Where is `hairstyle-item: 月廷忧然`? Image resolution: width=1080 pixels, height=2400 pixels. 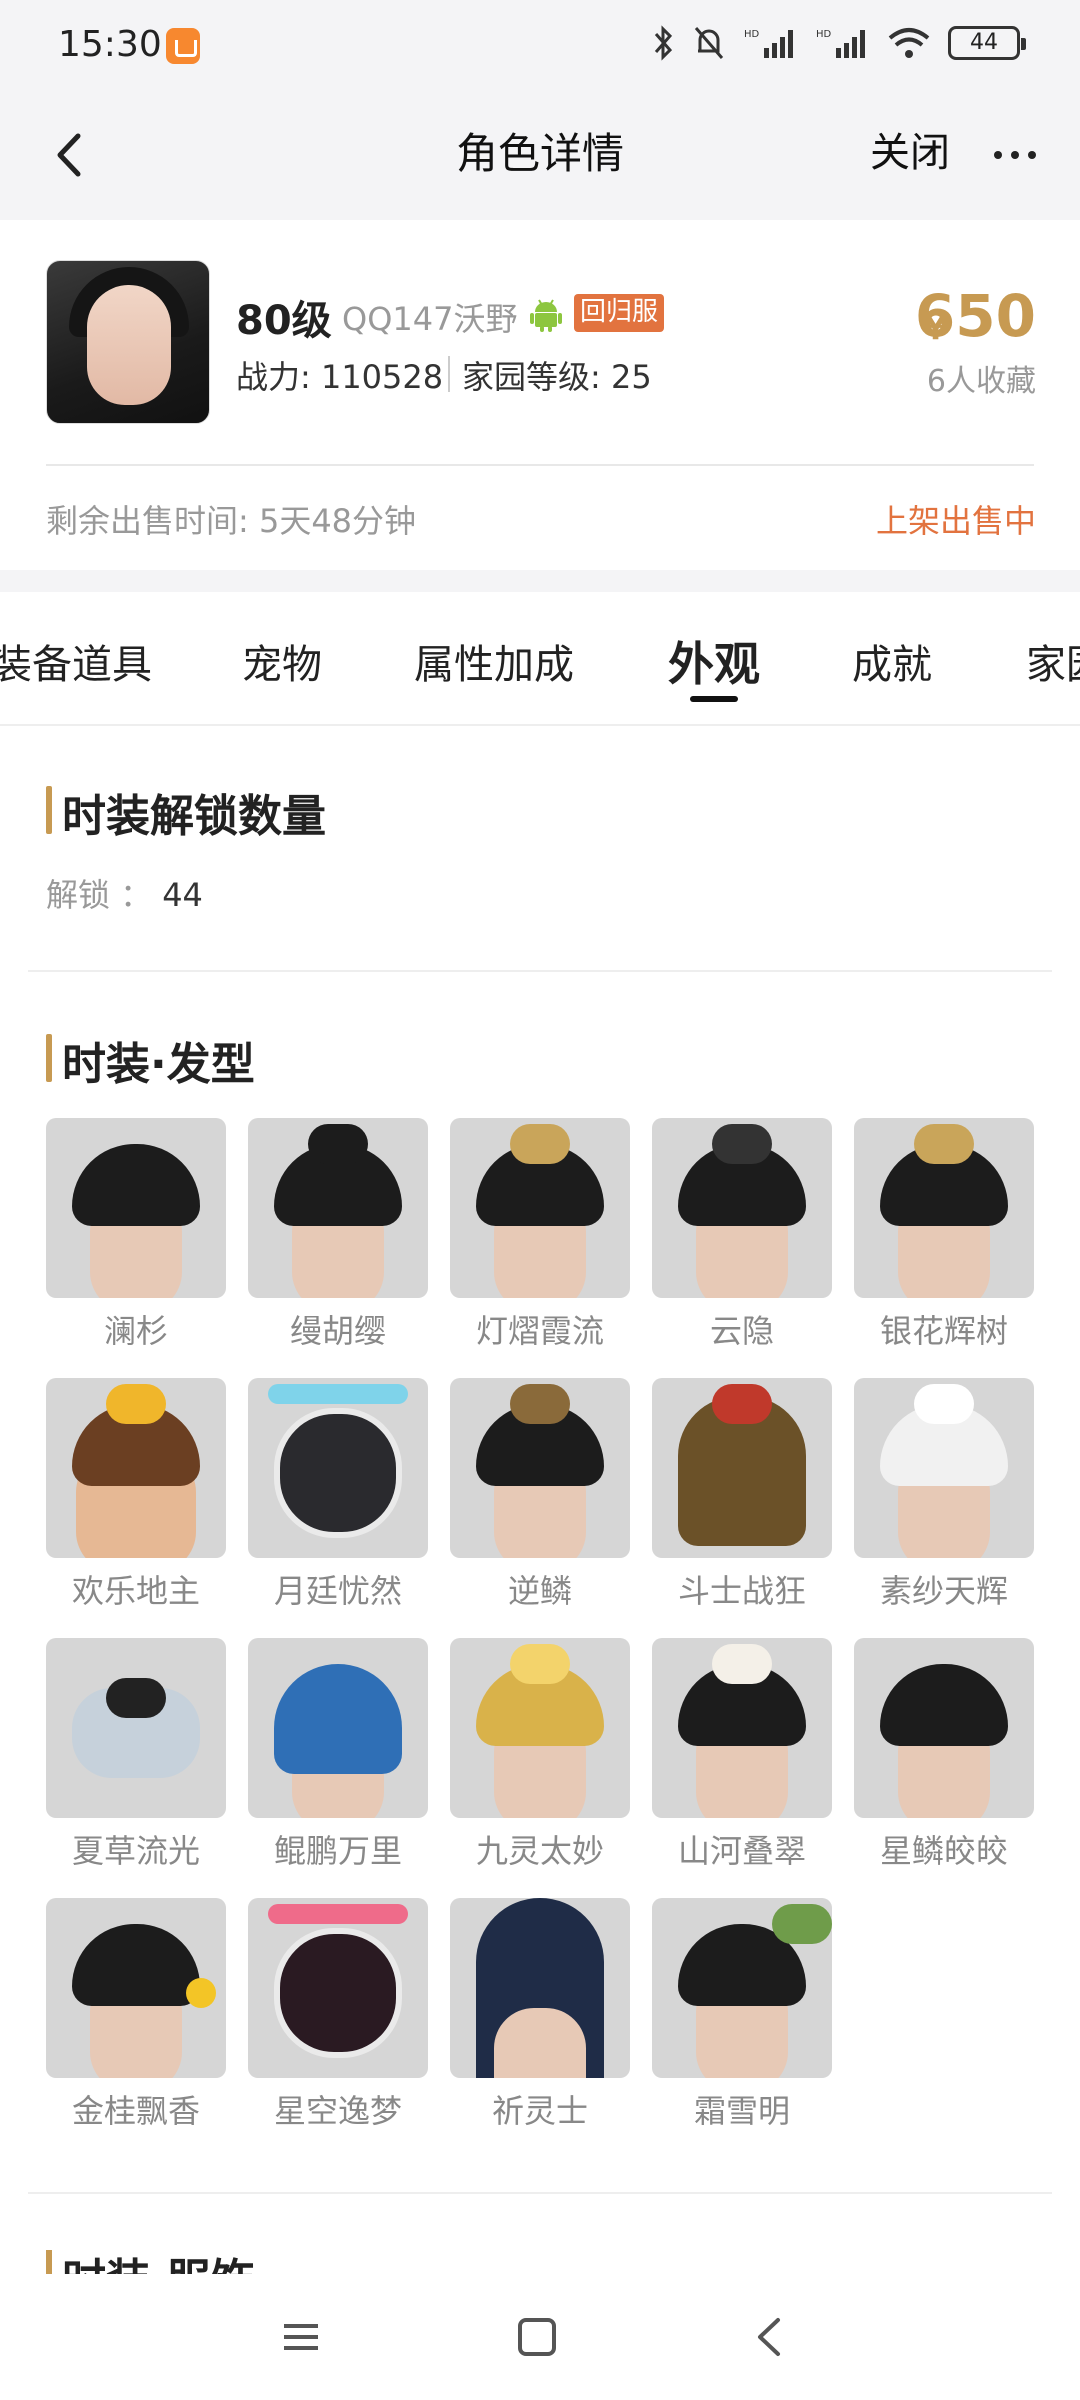 hairstyle-item: 月廷忧然 is located at coordinates (338, 1503).